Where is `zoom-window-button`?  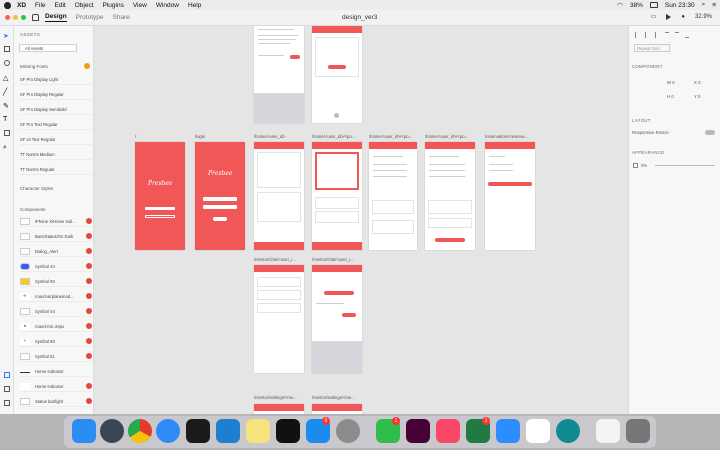
zoom-window-button is located at coordinates (23, 17).